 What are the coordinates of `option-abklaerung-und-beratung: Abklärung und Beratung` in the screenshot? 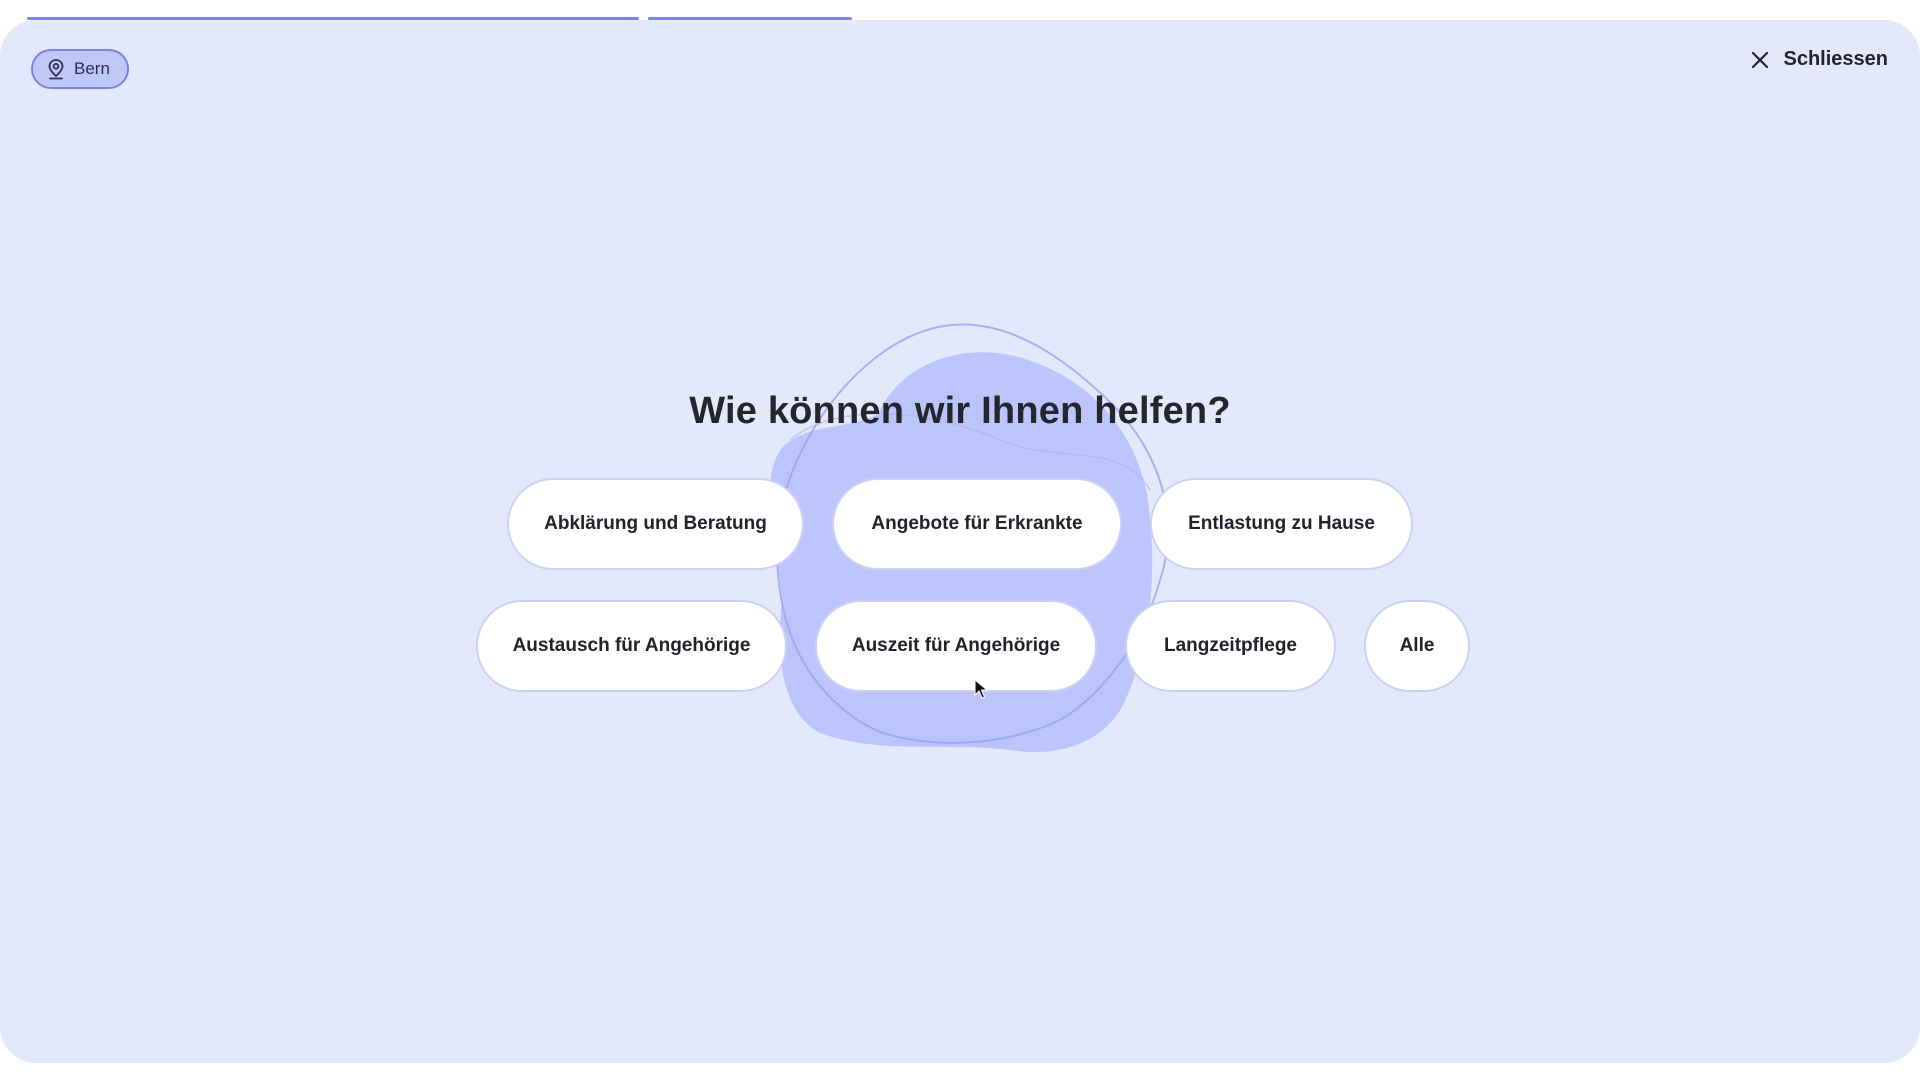 It's located at (655, 524).